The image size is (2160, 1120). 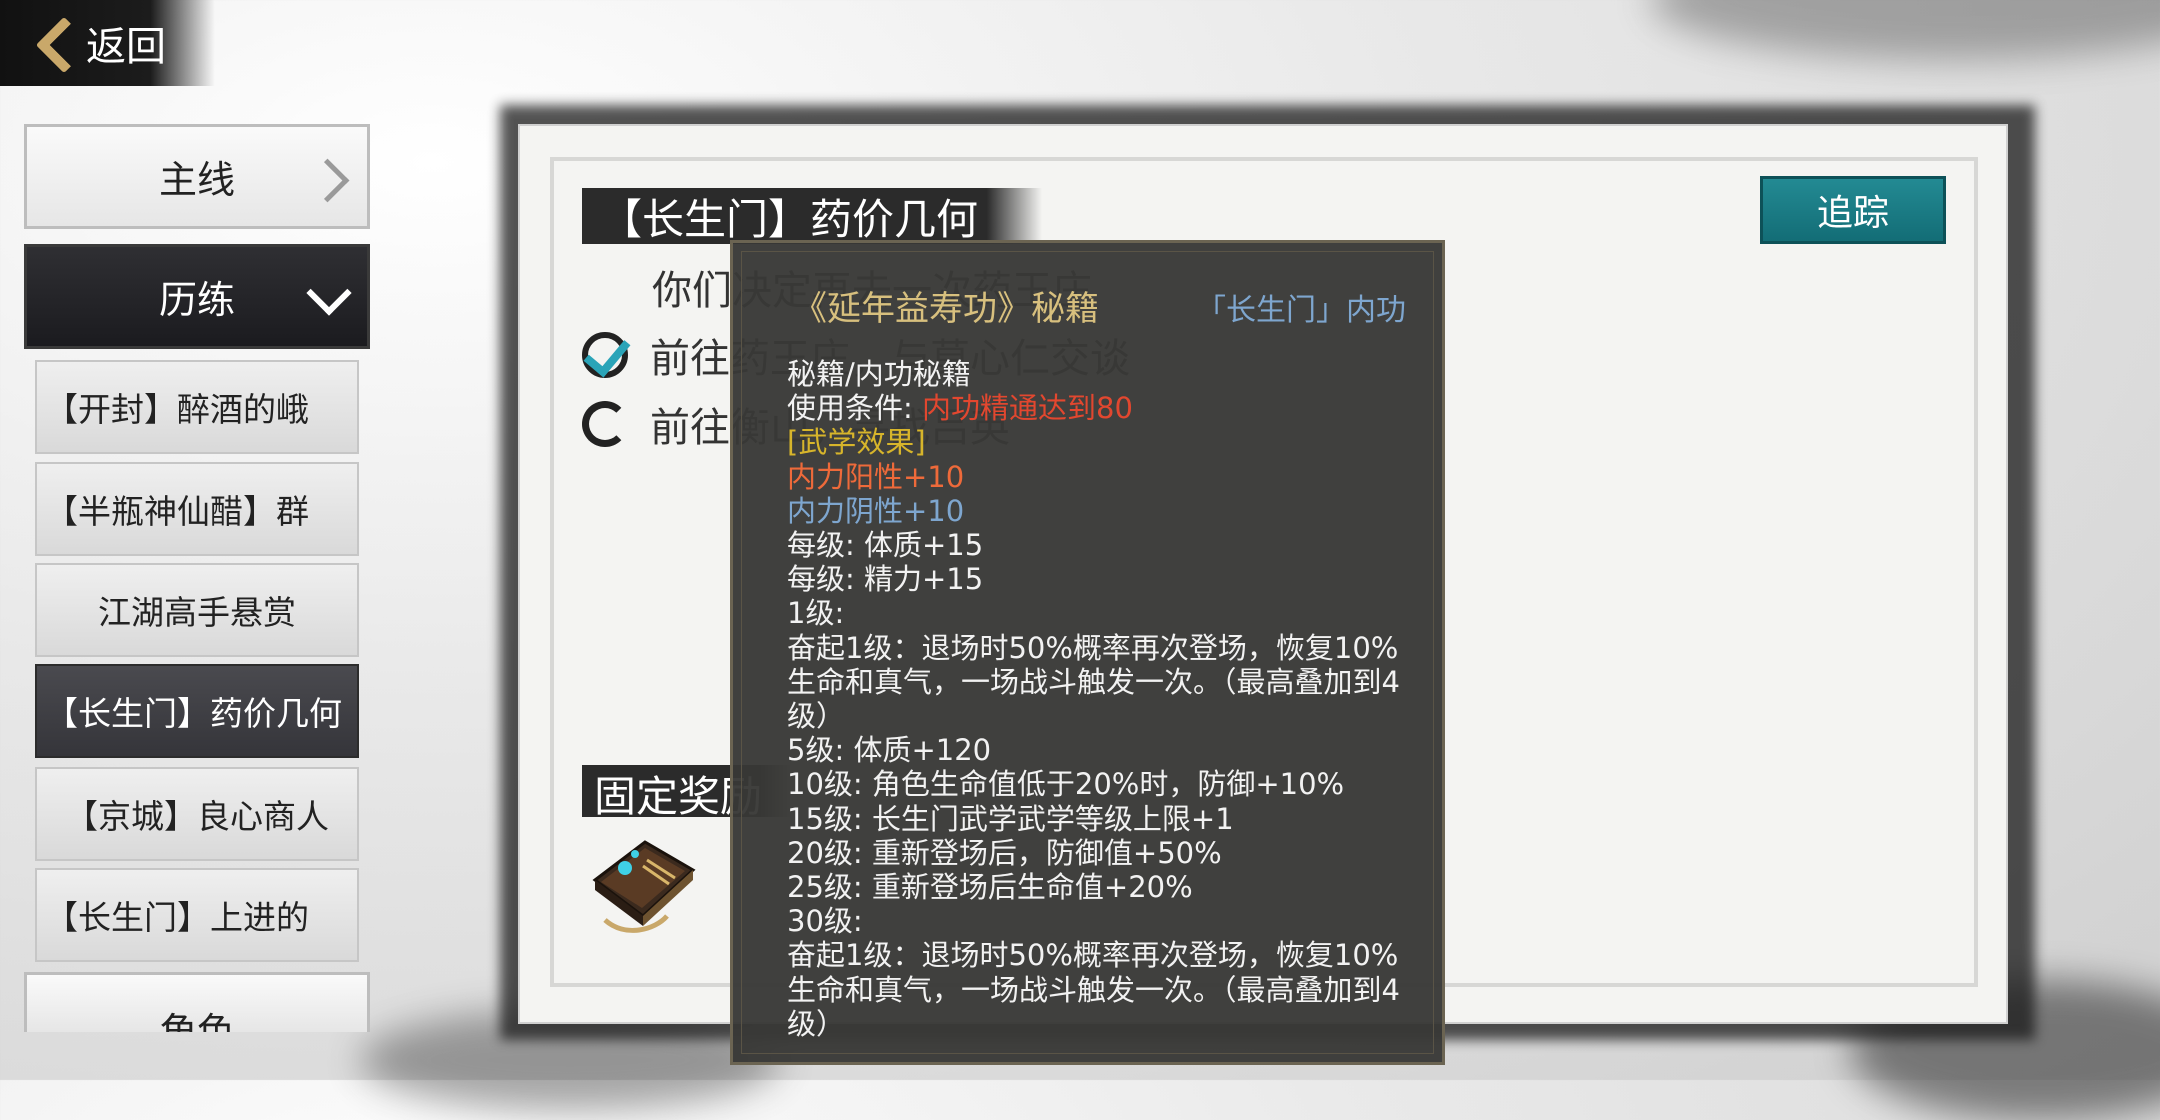 I want to click on tooltip-condition: 使用条件: 内功精通达到80, so click(x=1107, y=408).